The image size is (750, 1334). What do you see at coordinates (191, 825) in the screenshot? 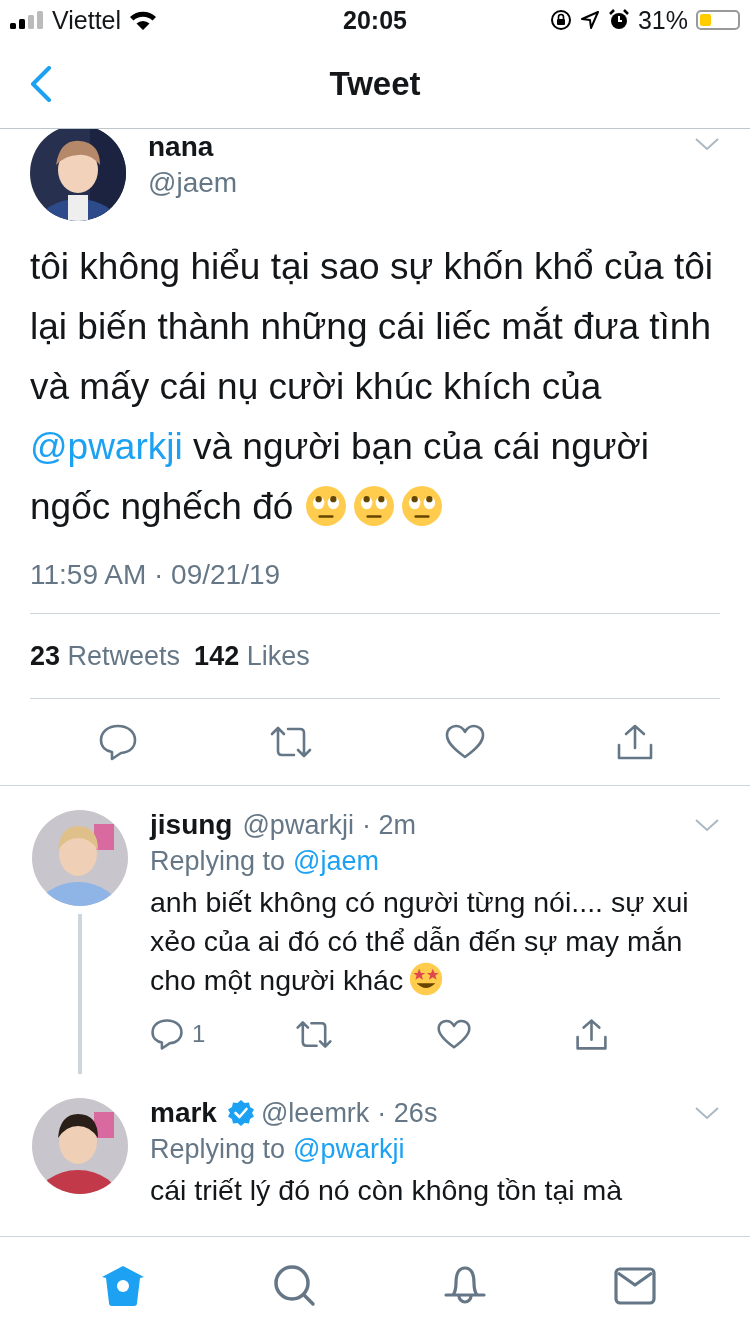
I see `reply-author-name: jisung` at bounding box center [191, 825].